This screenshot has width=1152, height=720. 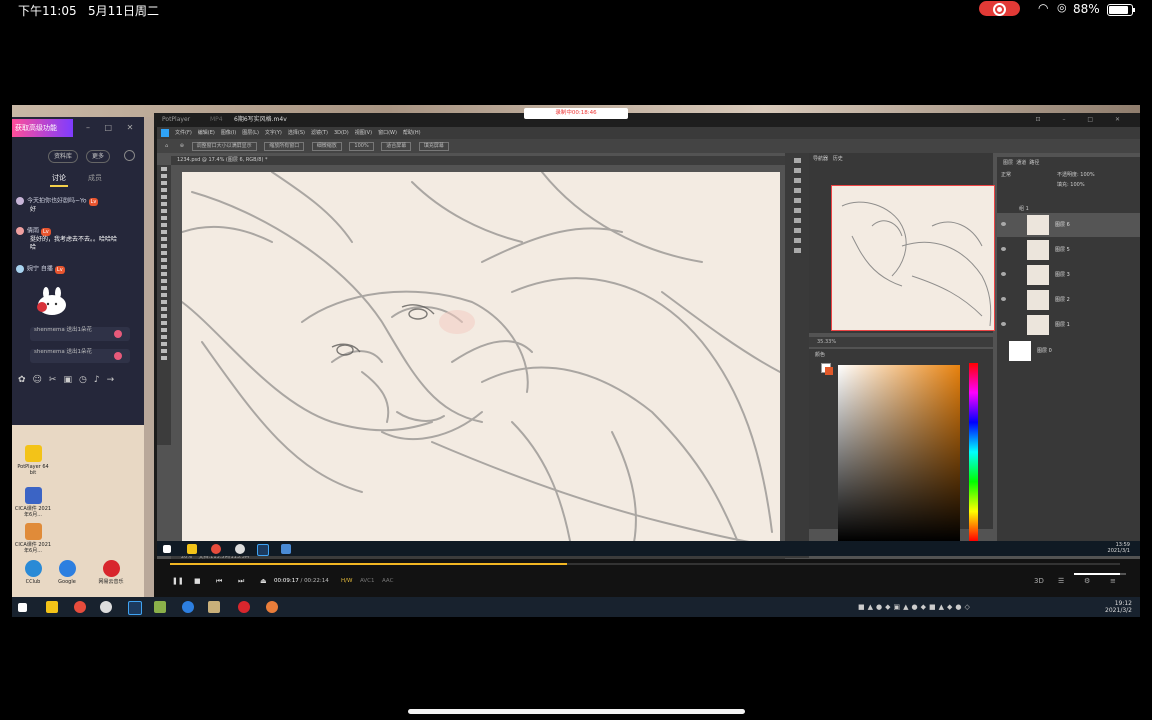 I want to click on desktop-icon-potplayer: PotPlayer 64 bit, so click(x=33, y=460).